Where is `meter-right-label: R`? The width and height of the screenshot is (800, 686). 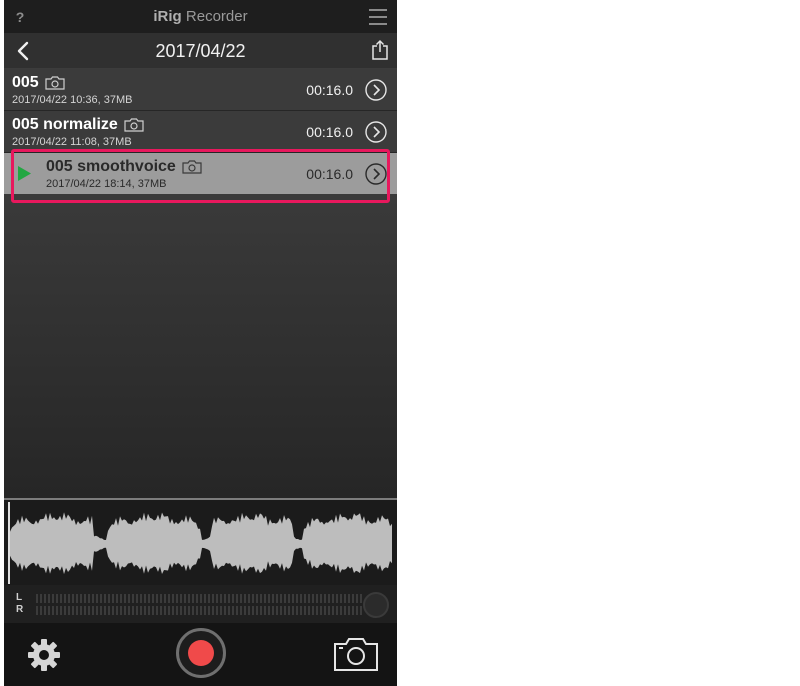
meter-right-label: R is located at coordinates (20, 609).